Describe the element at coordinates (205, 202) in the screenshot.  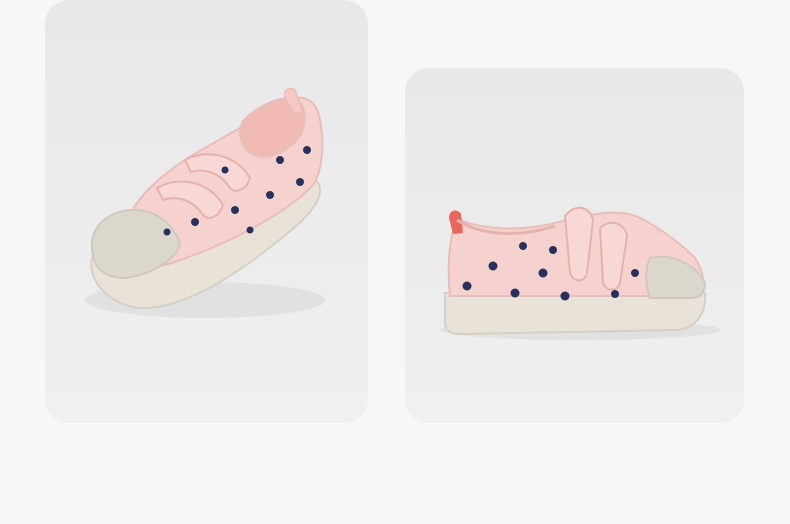
I see `shoe-illustration-left` at that location.